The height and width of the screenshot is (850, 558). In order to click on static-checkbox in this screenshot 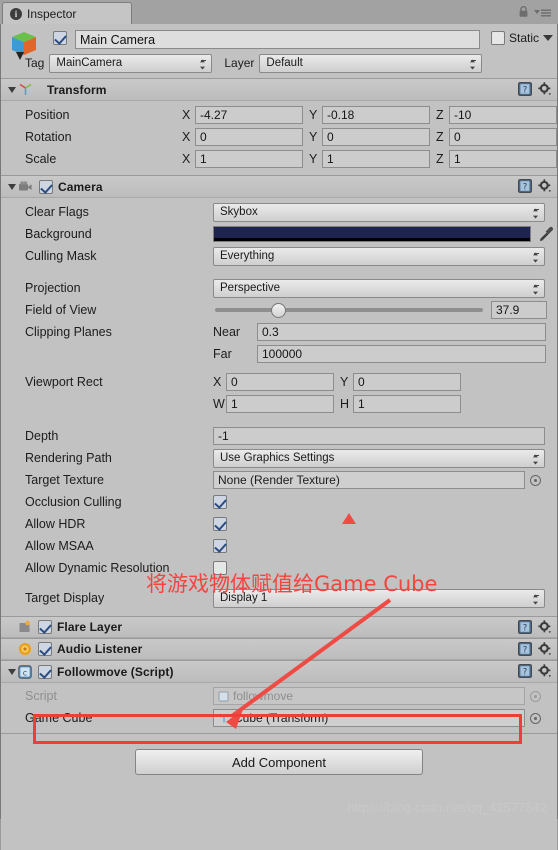, I will do `click(498, 38)`.